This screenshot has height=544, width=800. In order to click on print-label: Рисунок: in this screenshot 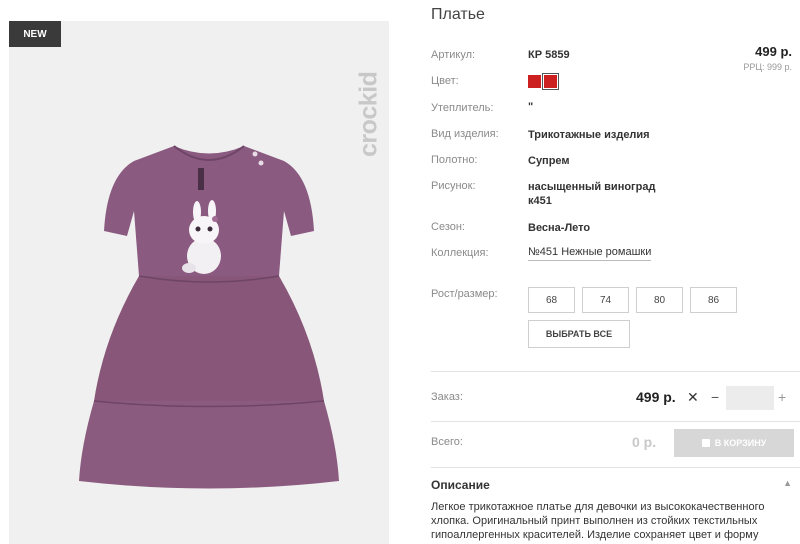, I will do `click(453, 186)`.